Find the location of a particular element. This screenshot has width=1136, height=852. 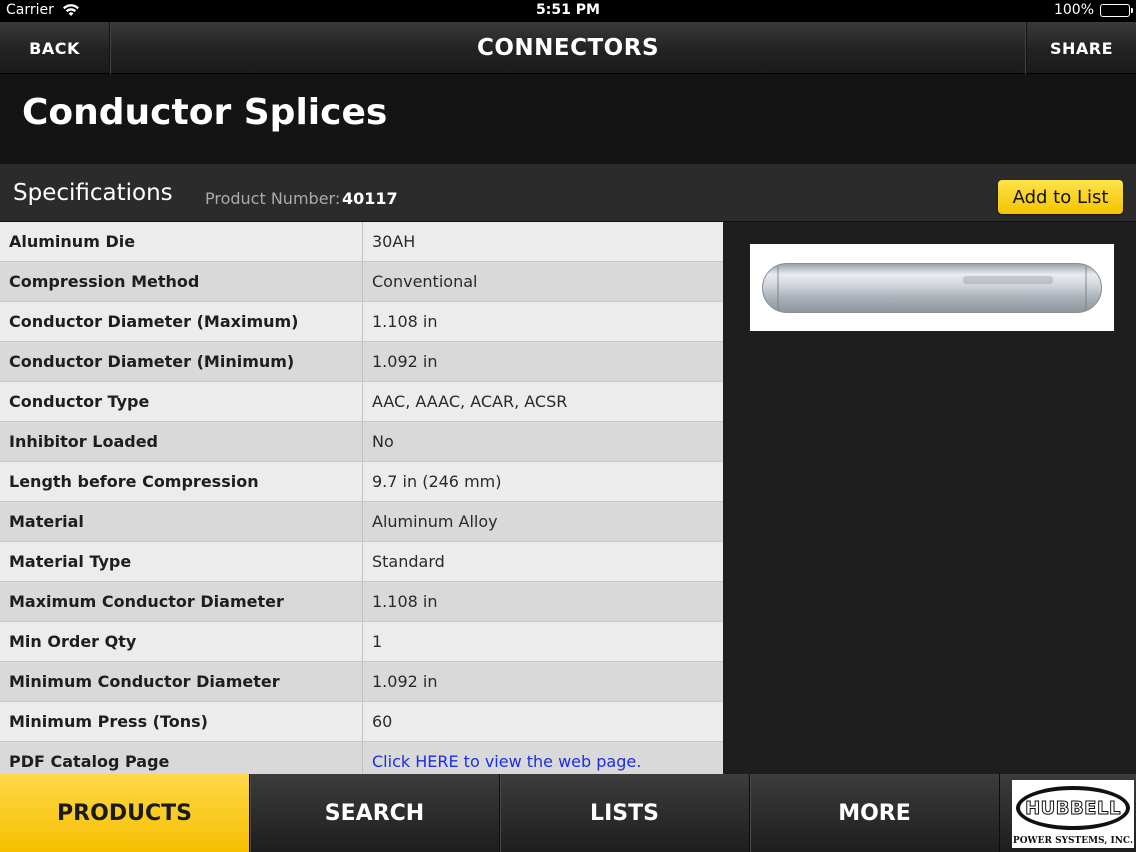

spec-row: Minimum Press (Tons) 60 is located at coordinates (361, 722).